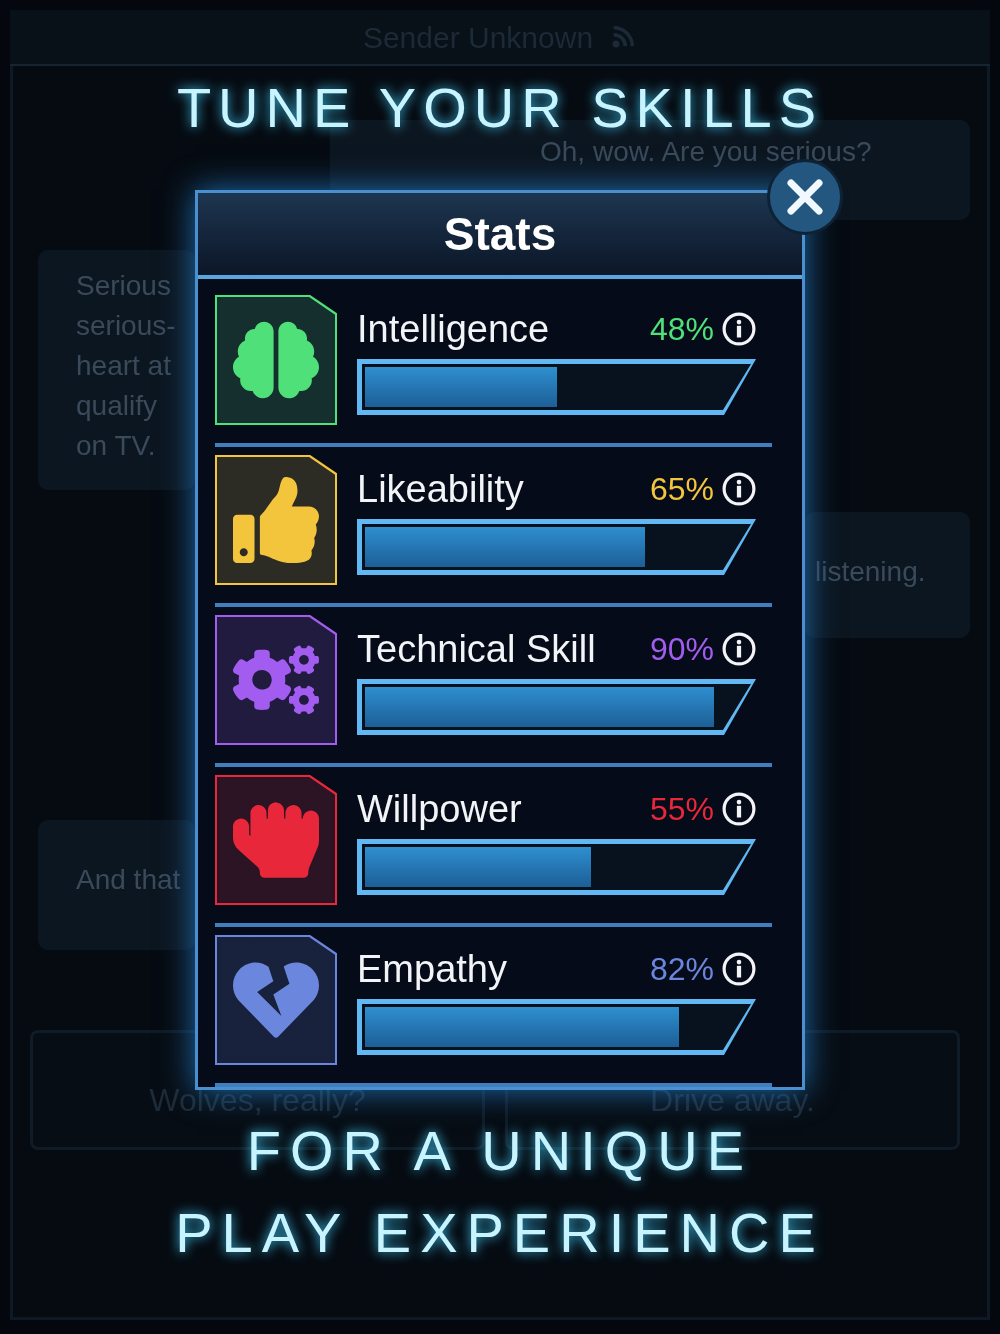 Image resolution: width=1000 pixels, height=1334 pixels. Describe the element at coordinates (123, 366) in the screenshot. I see `message-text: heart at` at that location.